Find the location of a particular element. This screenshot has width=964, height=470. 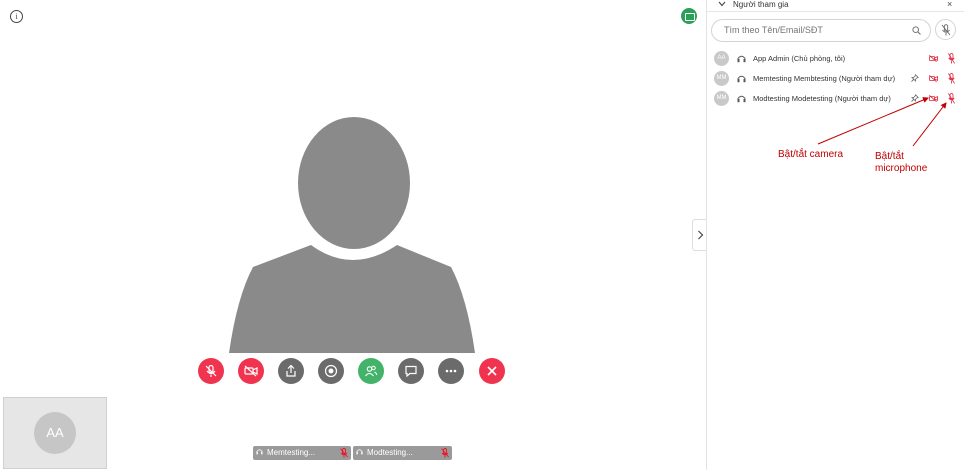

participant-name: Modtesting Modetesting (Người tham dự) is located at coordinates (822, 98).